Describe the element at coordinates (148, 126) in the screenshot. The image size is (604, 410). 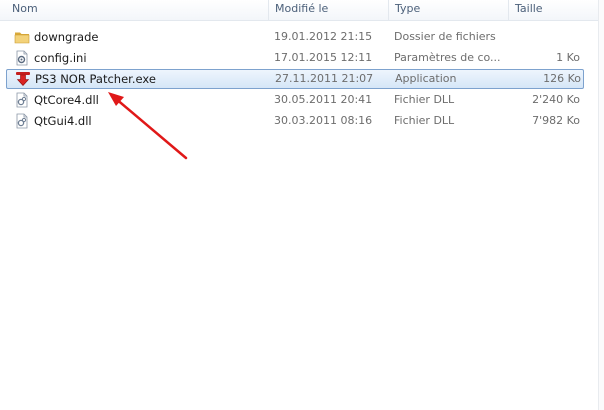
I see `annotation-arrow` at that location.